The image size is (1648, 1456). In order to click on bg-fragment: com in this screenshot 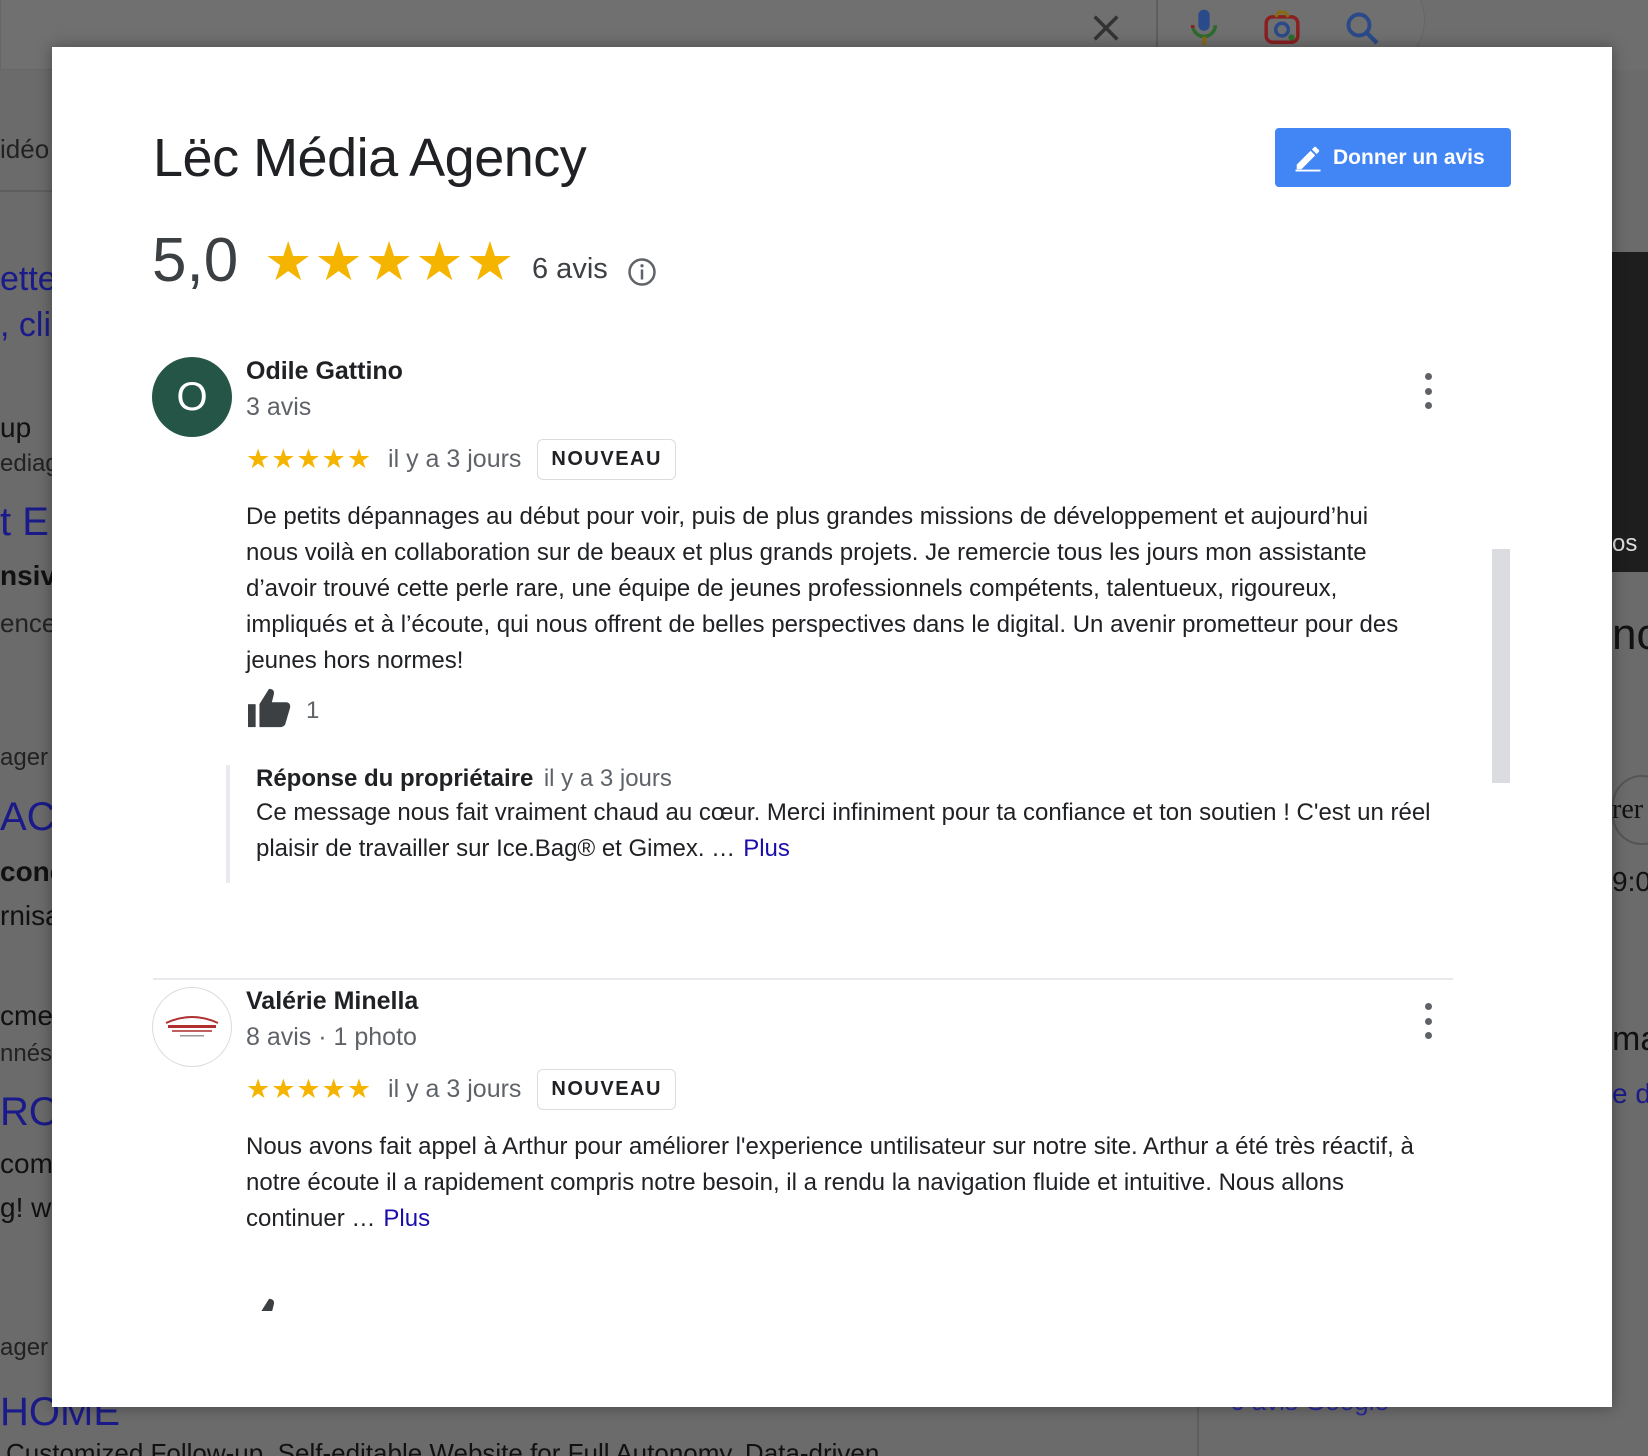, I will do `click(26, 1163)`.